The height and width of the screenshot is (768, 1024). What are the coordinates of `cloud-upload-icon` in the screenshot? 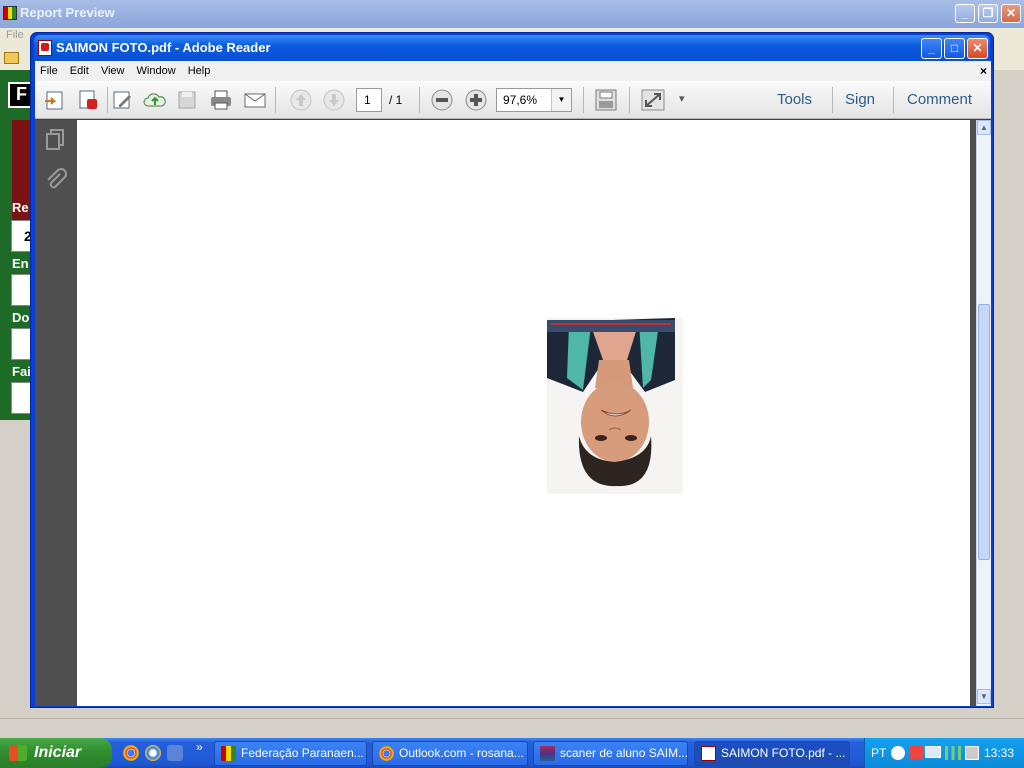 It's located at (155, 100).